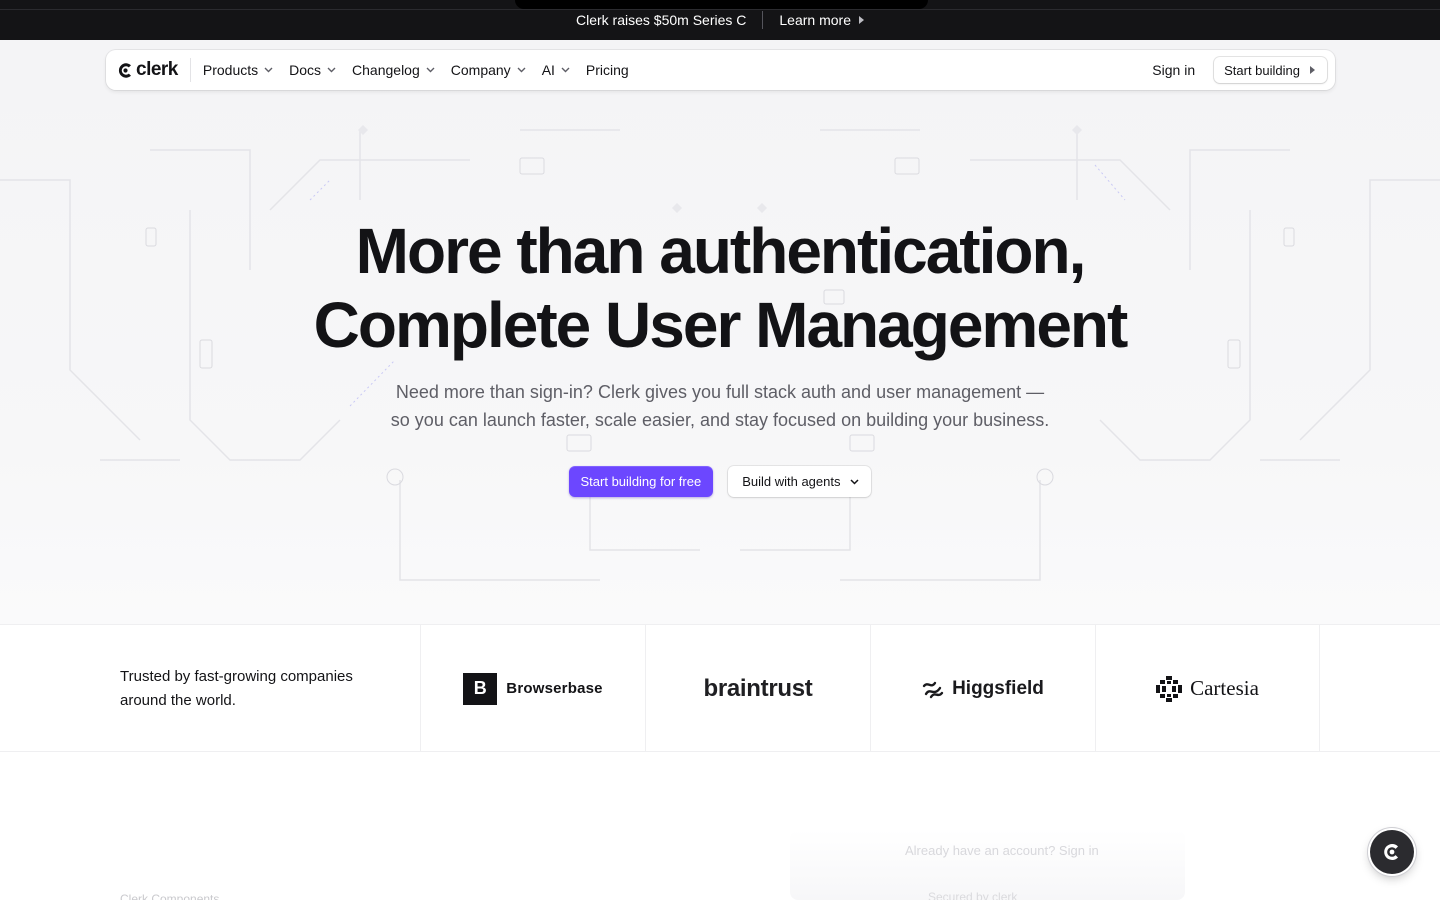 This screenshot has width=1440, height=900. I want to click on headline-line-2: Complete User Management, so click(721, 325).